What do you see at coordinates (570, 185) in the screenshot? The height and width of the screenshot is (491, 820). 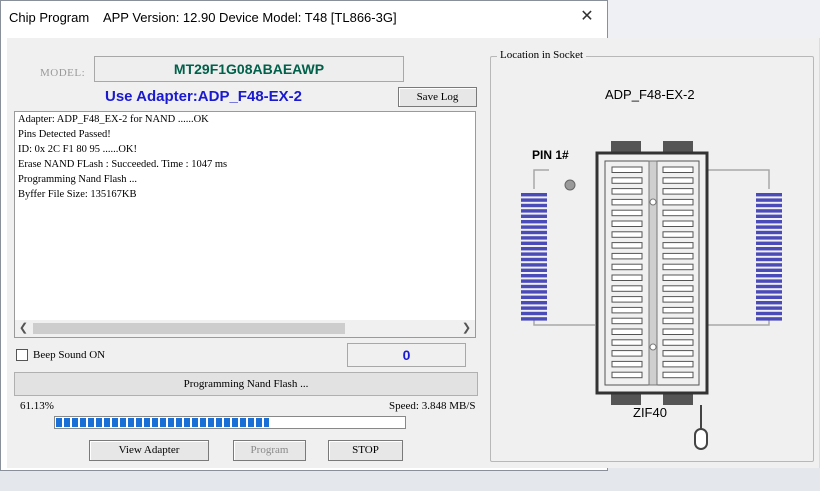 I see `pin1-marker` at bounding box center [570, 185].